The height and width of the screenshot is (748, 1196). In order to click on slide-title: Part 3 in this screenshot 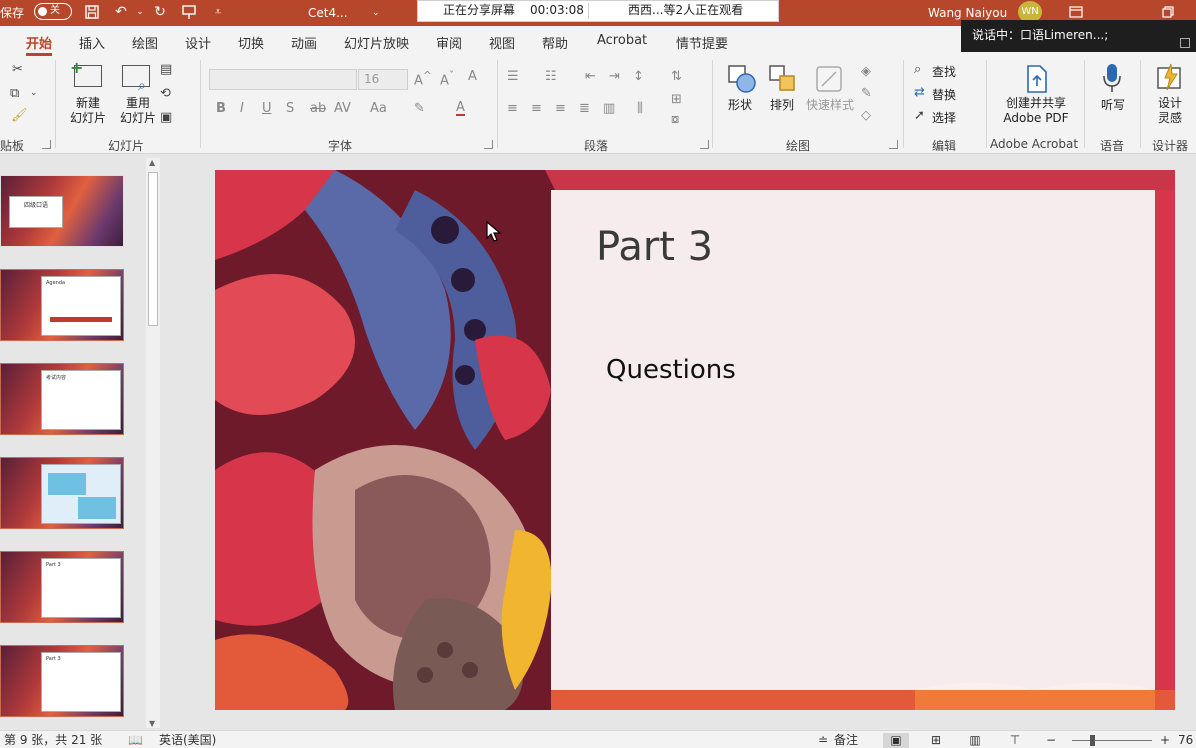, I will do `click(654, 247)`.